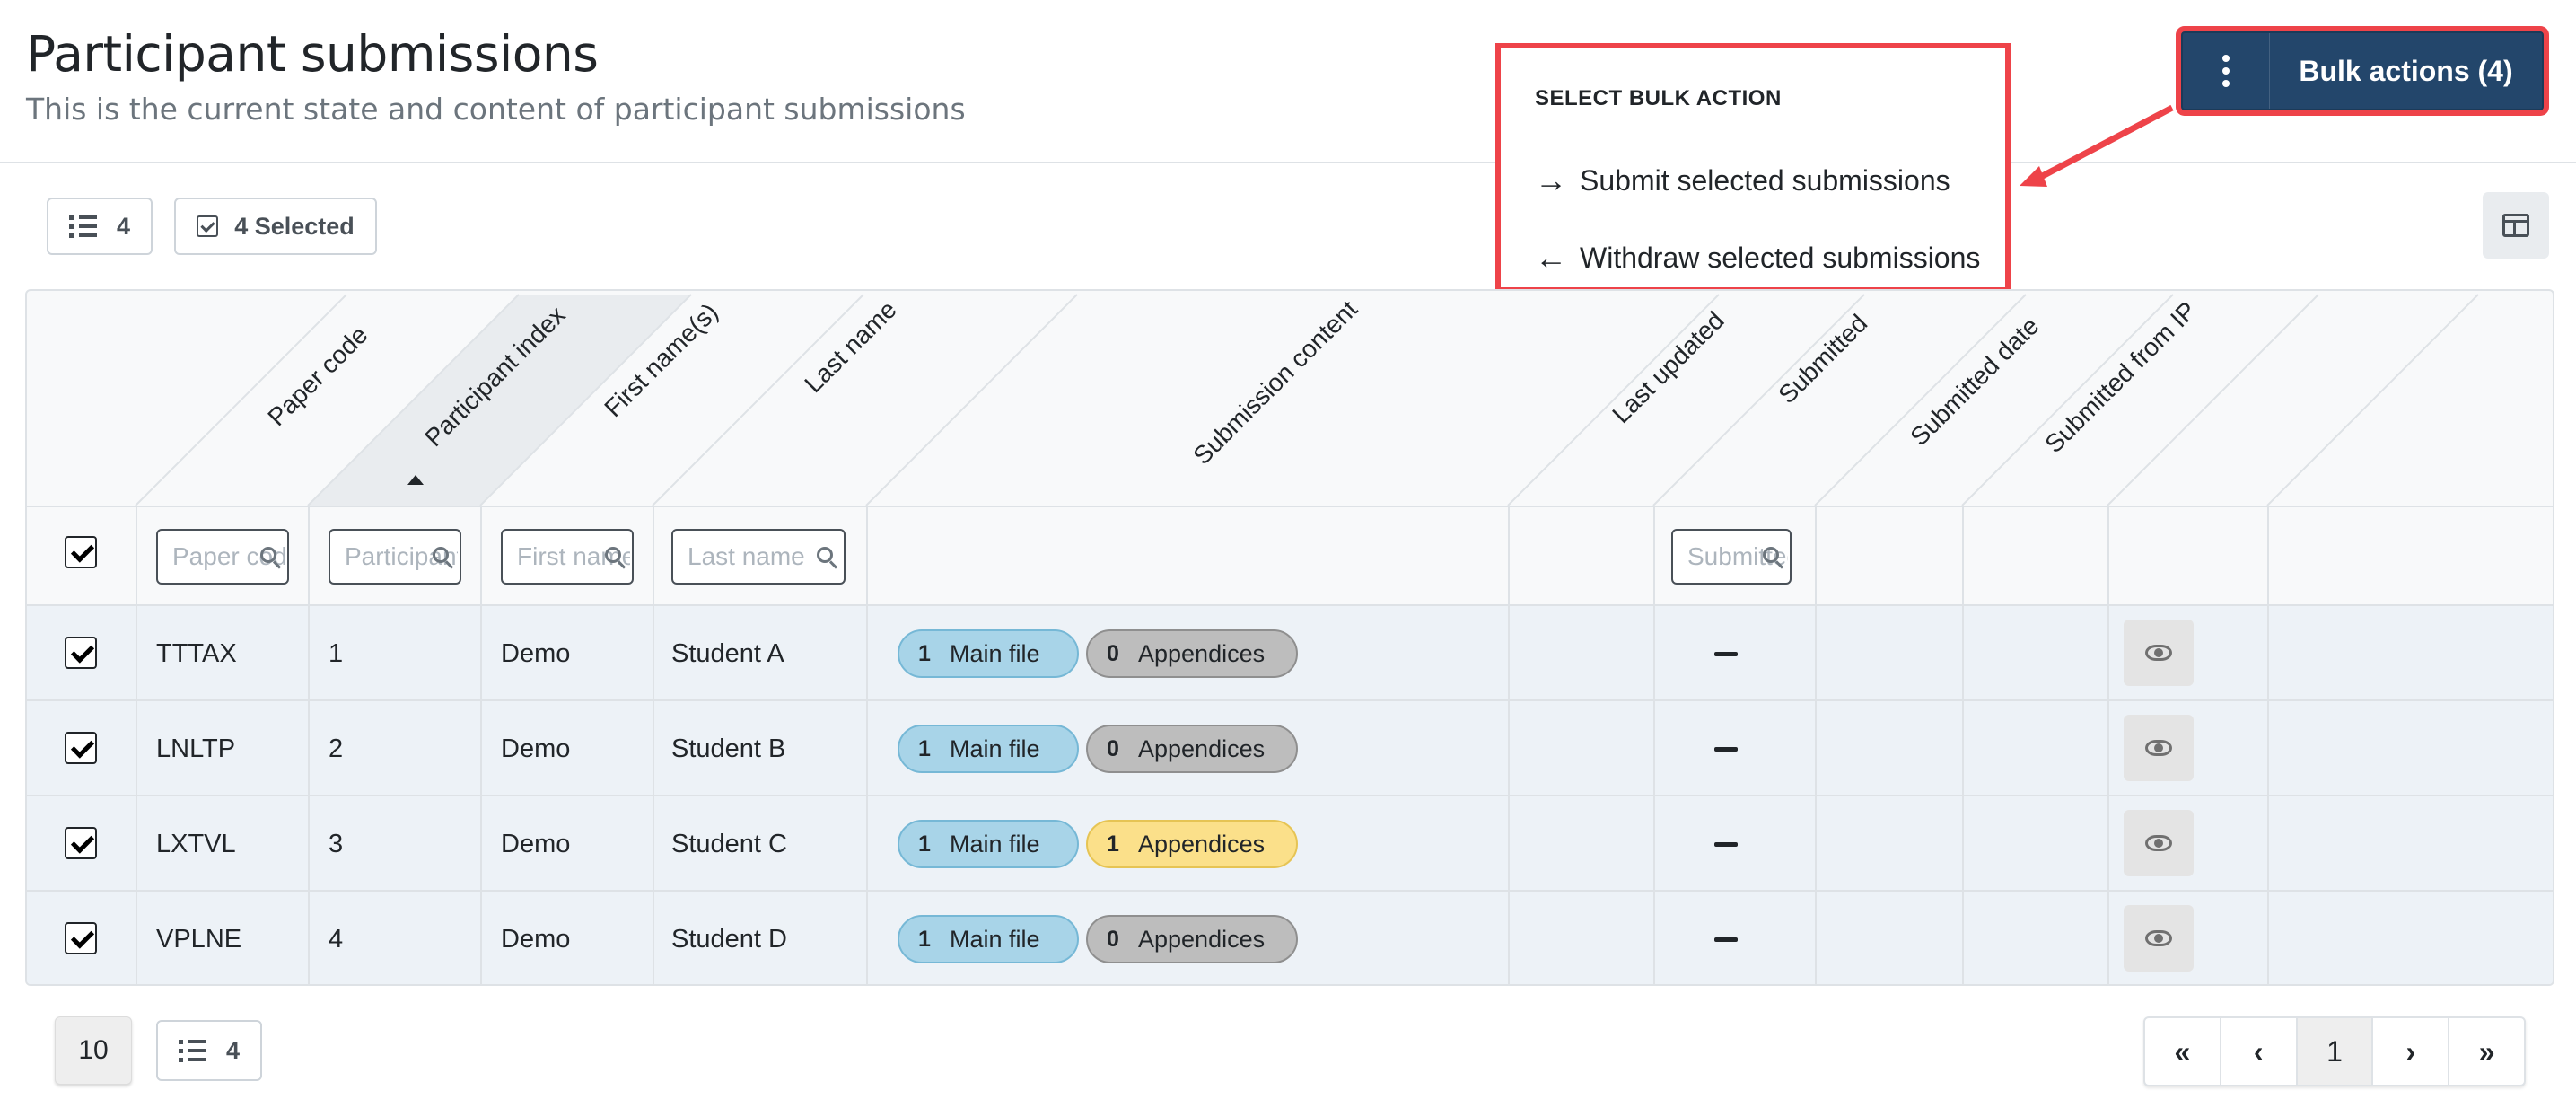 The image size is (2576, 1108). What do you see at coordinates (336, 653) in the screenshot?
I see `participant-index-cell: 1` at bounding box center [336, 653].